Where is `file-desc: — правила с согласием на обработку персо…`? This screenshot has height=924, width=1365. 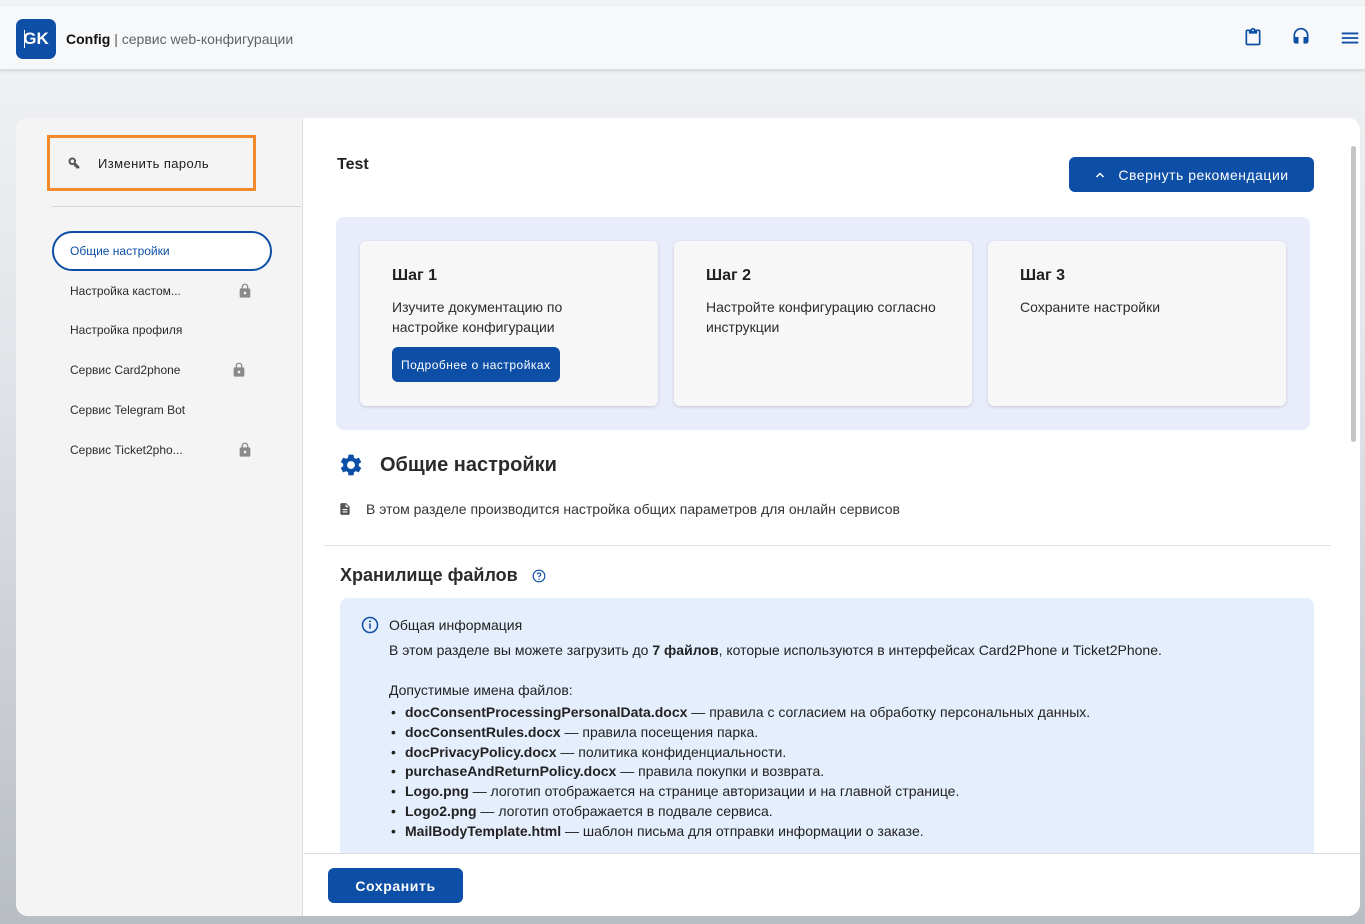 file-desc: — правила с согласием на обработку персо… is located at coordinates (889, 712).